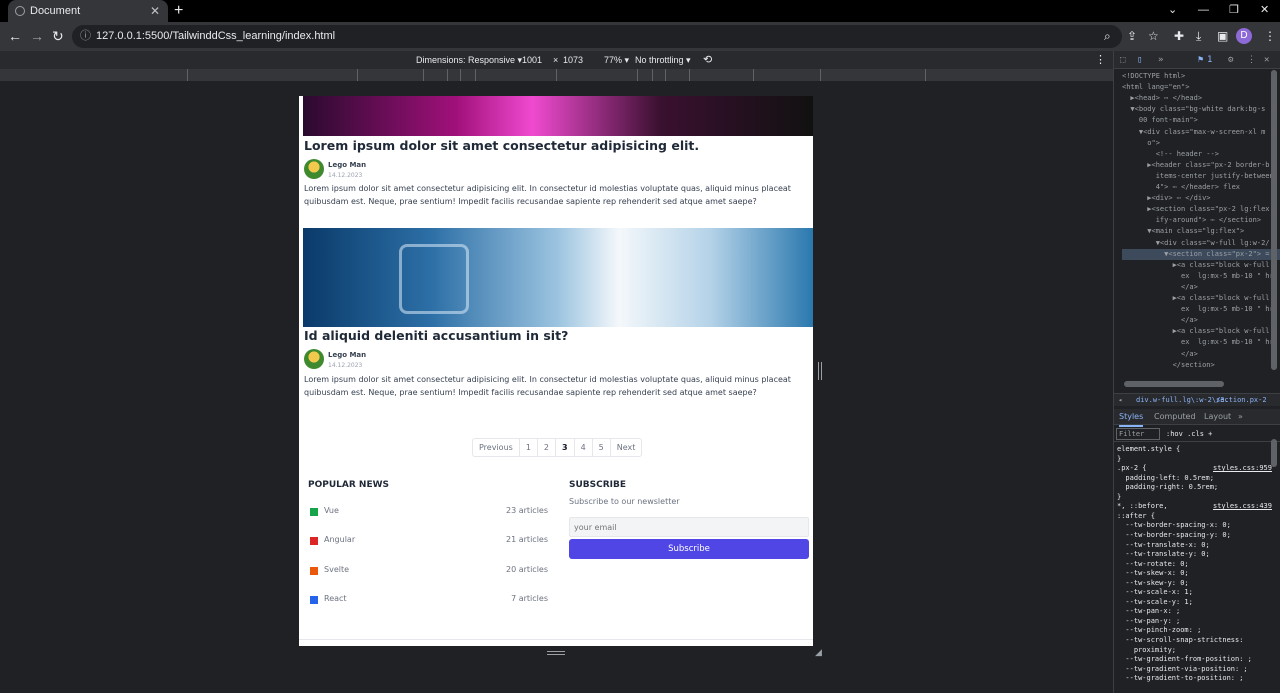 Image resolution: width=1280 pixels, height=693 pixels. What do you see at coordinates (1120, 400) in the screenshot?
I see `breadcrumb-left-icon: ◂` at bounding box center [1120, 400].